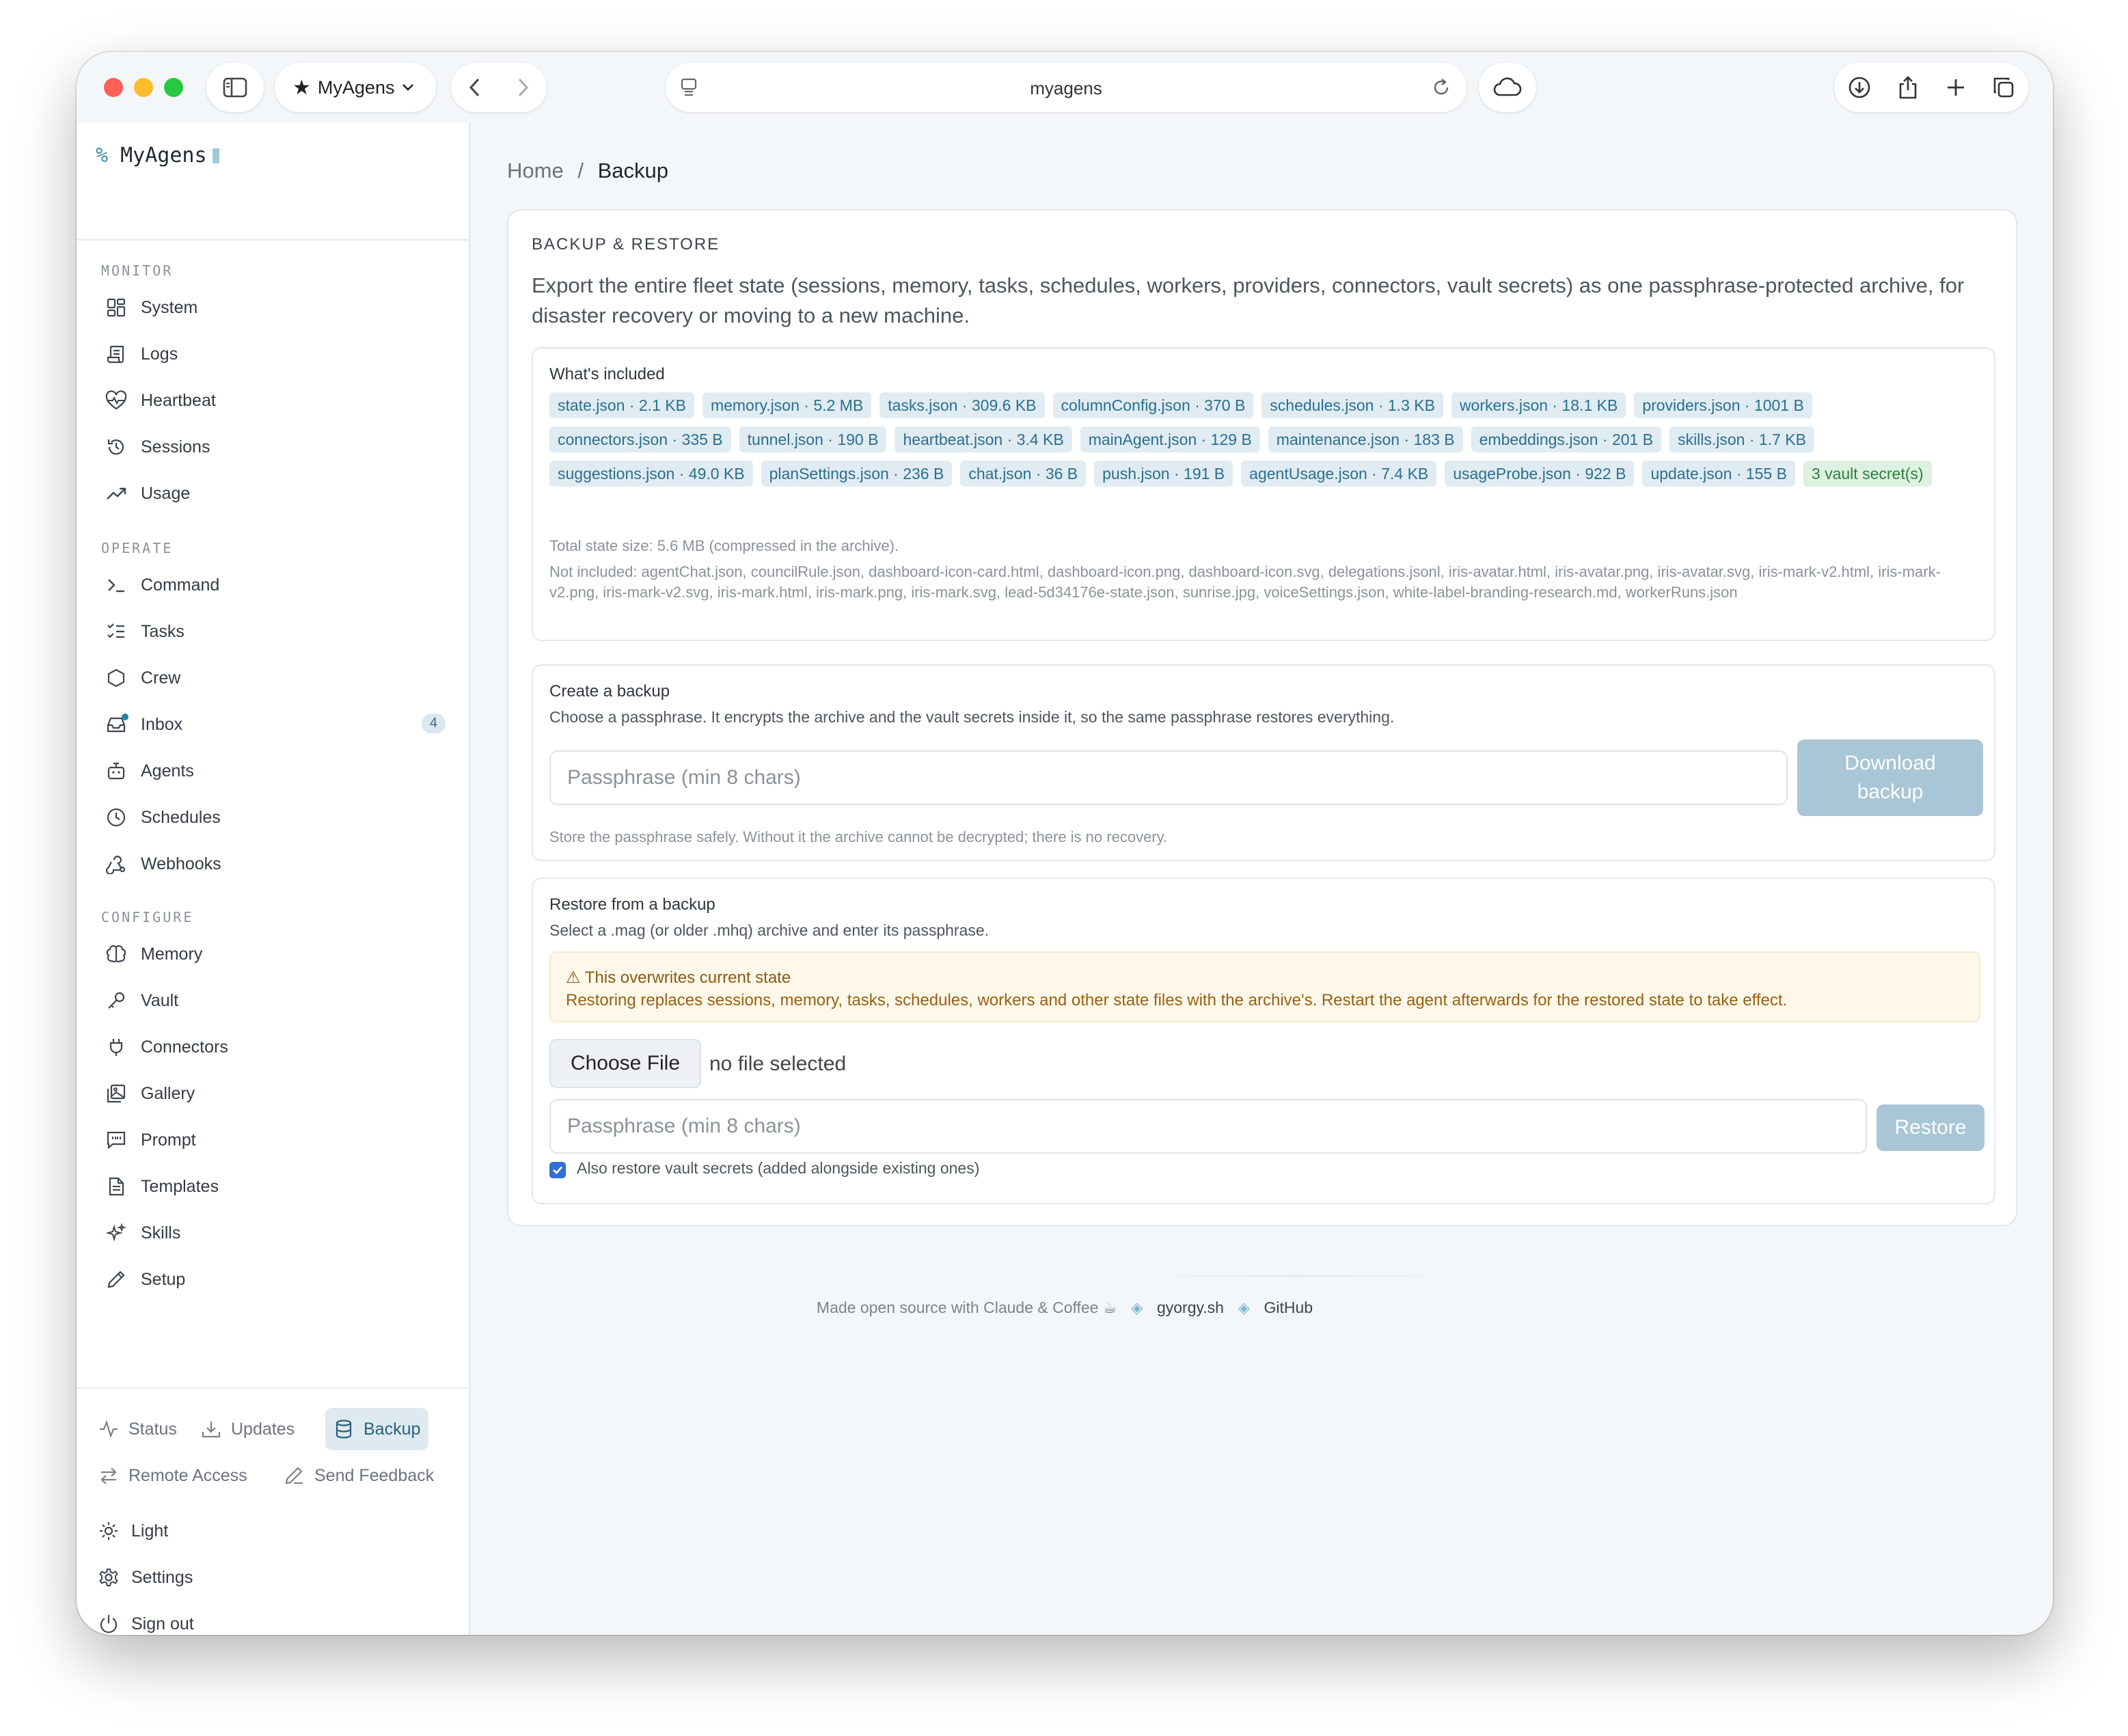 Image resolution: width=2128 pixels, height=1736 pixels. What do you see at coordinates (1190, 1307) in the screenshot?
I see `footer-link-gyorgy: gyorgy.sh` at bounding box center [1190, 1307].